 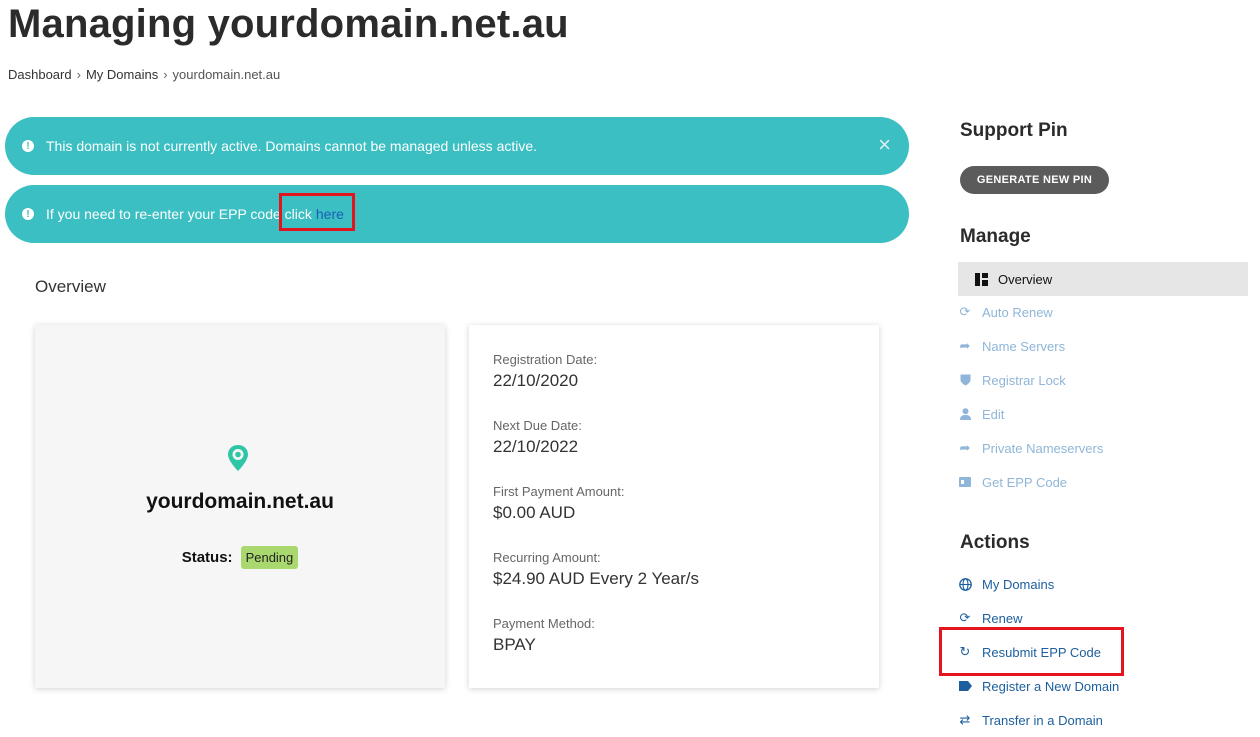 What do you see at coordinates (1103, 482) in the screenshot?
I see `manage-get-epp-code: Get EPP Code` at bounding box center [1103, 482].